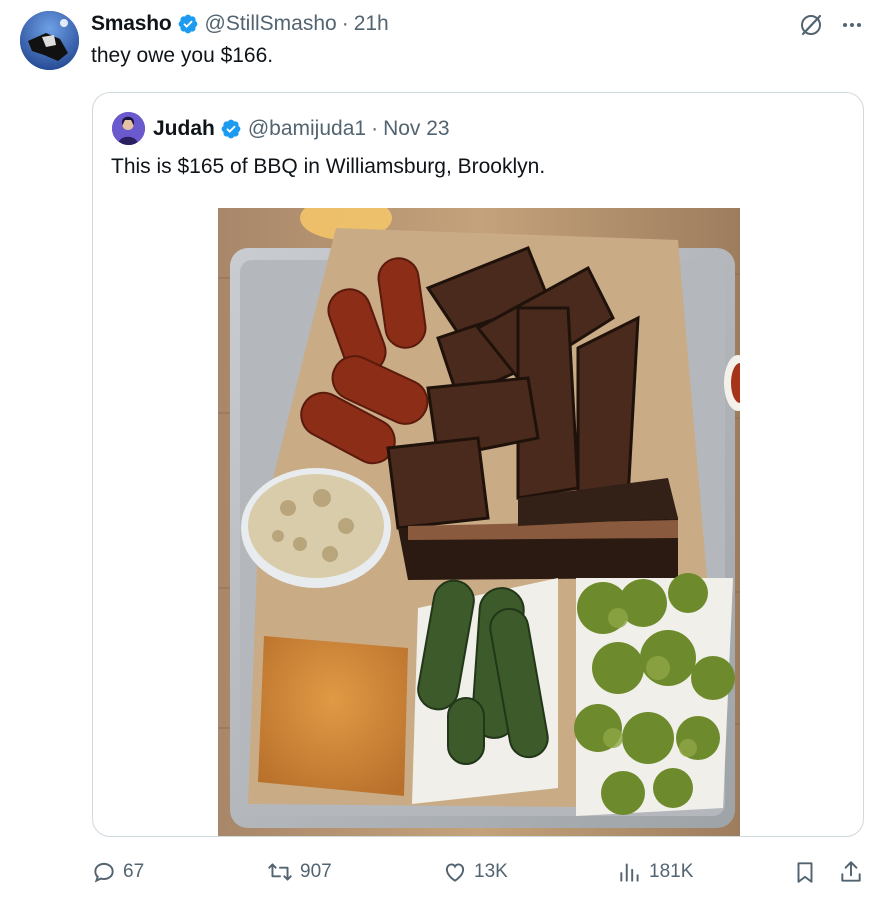 The height and width of the screenshot is (904, 888). I want to click on quoted-author-avatar, so click(128, 128).